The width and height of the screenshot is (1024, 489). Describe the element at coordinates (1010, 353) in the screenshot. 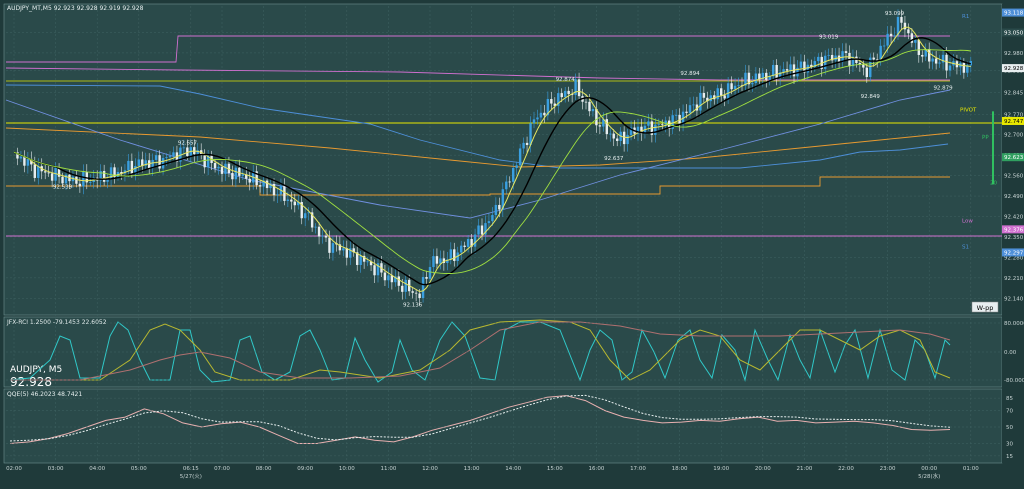

I see `rci-axis-label: 0.00` at that location.